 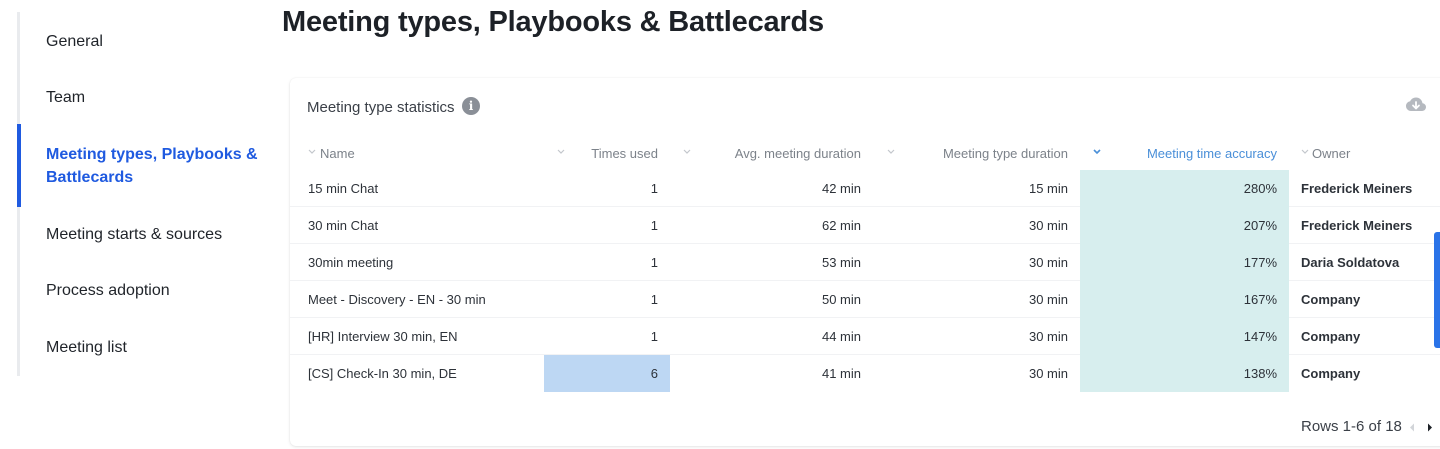 What do you see at coordinates (397, 299) in the screenshot?
I see `cell-name: Meet - Discovery - EN - 30 min` at bounding box center [397, 299].